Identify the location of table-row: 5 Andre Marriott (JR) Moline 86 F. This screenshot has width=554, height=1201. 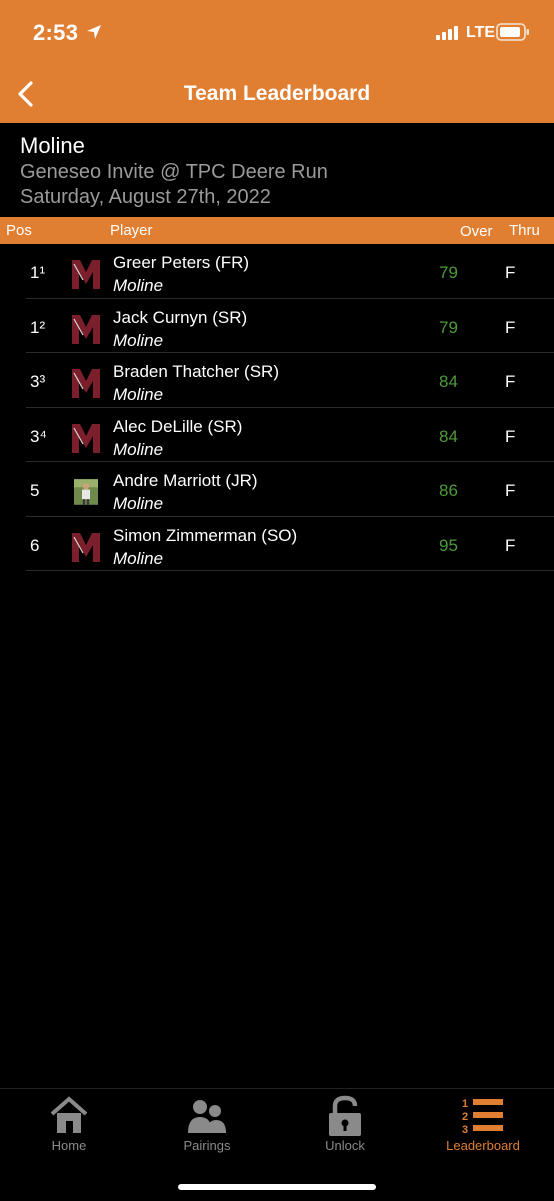
(290, 489).